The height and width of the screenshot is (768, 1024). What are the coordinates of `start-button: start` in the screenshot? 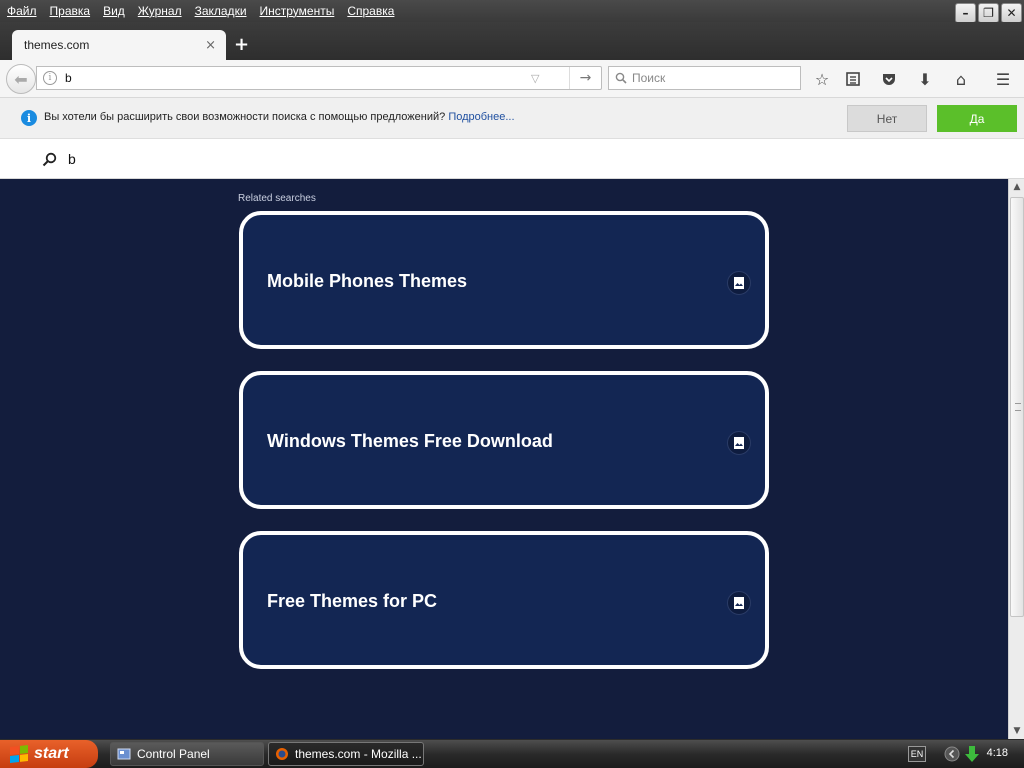 It's located at (49, 754).